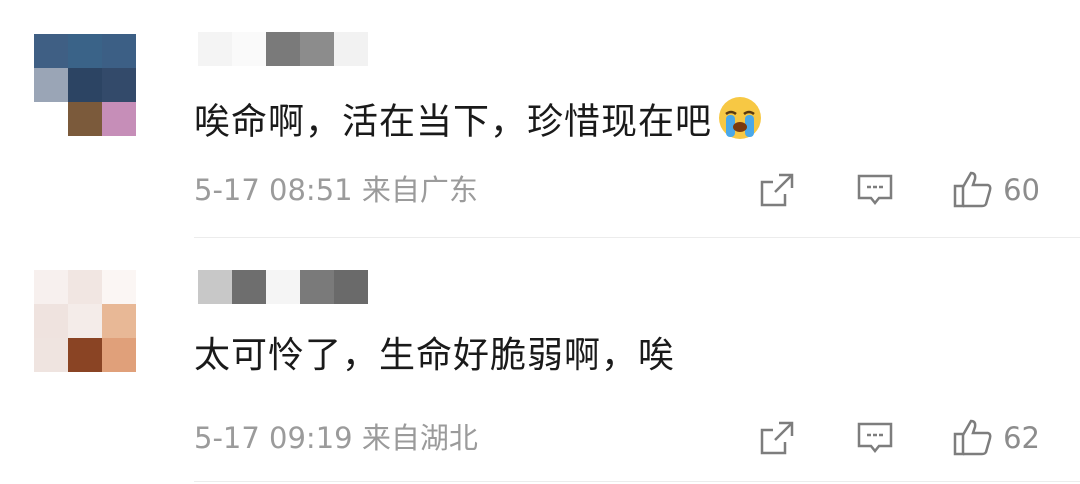 This screenshot has height=484, width=1080. What do you see at coordinates (435, 355) in the screenshot?
I see `comment-text: 太可怜了，生命好脆弱啊，唉` at bounding box center [435, 355].